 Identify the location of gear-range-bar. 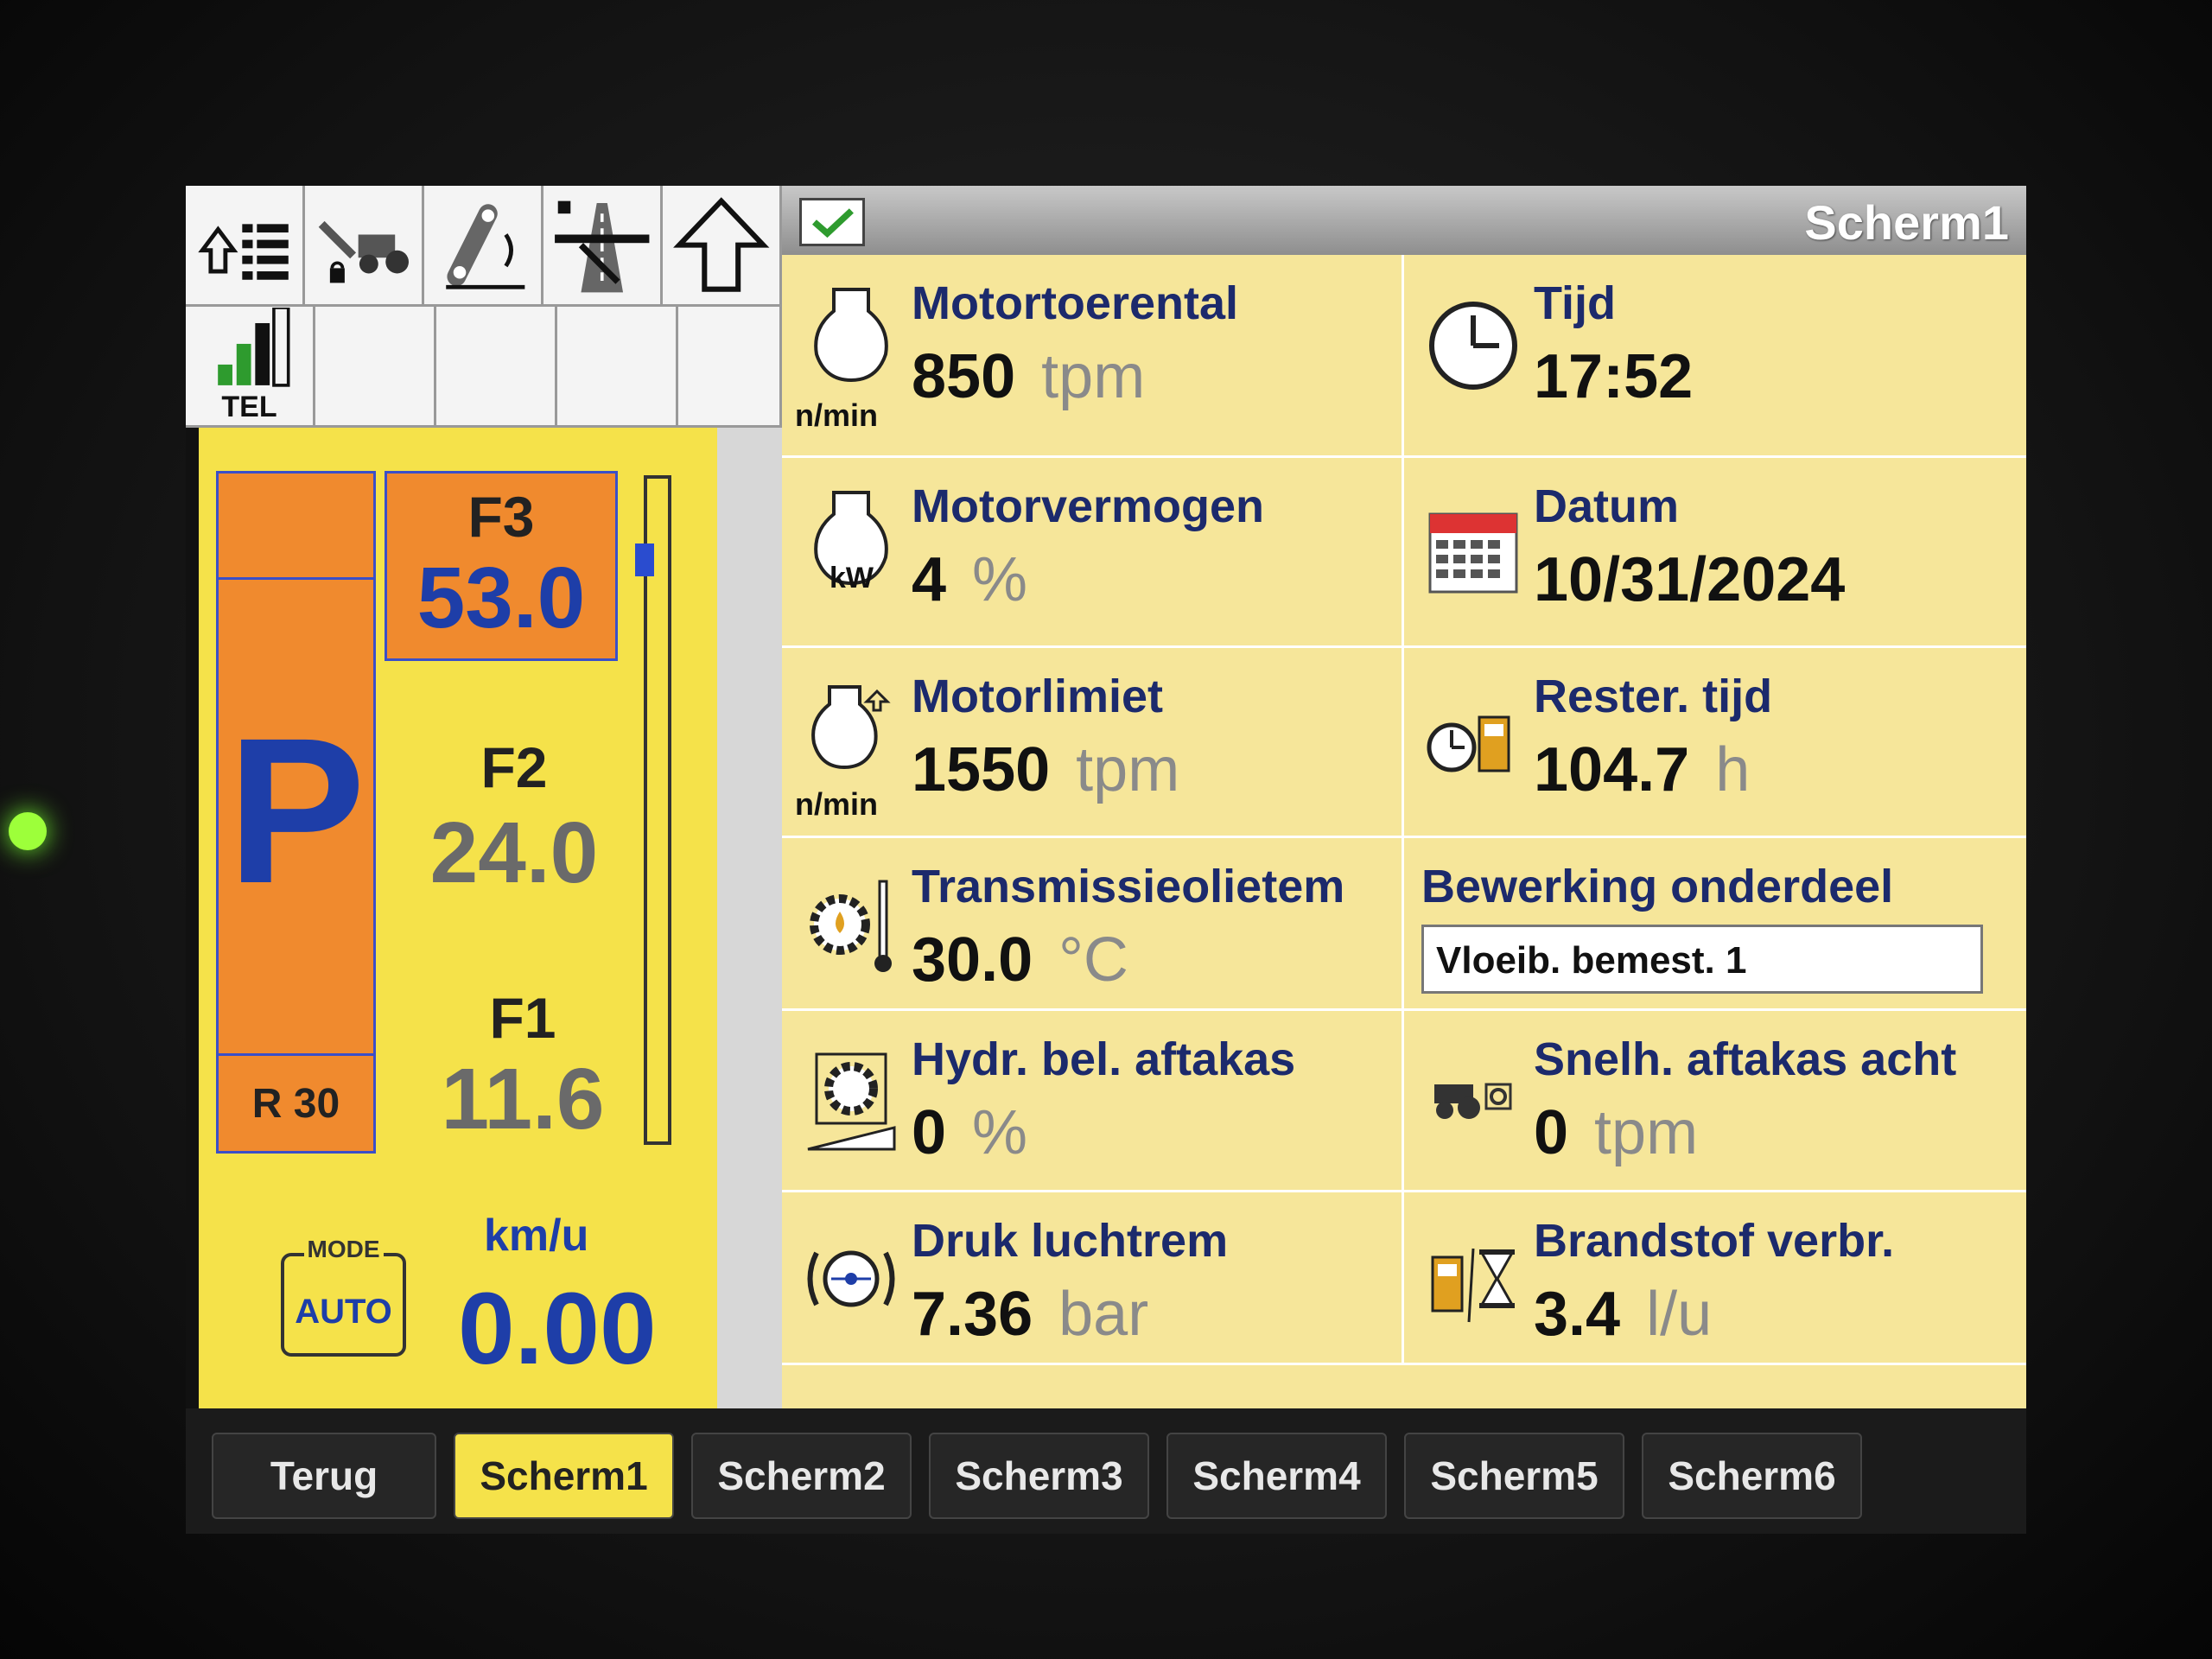
(653, 810).